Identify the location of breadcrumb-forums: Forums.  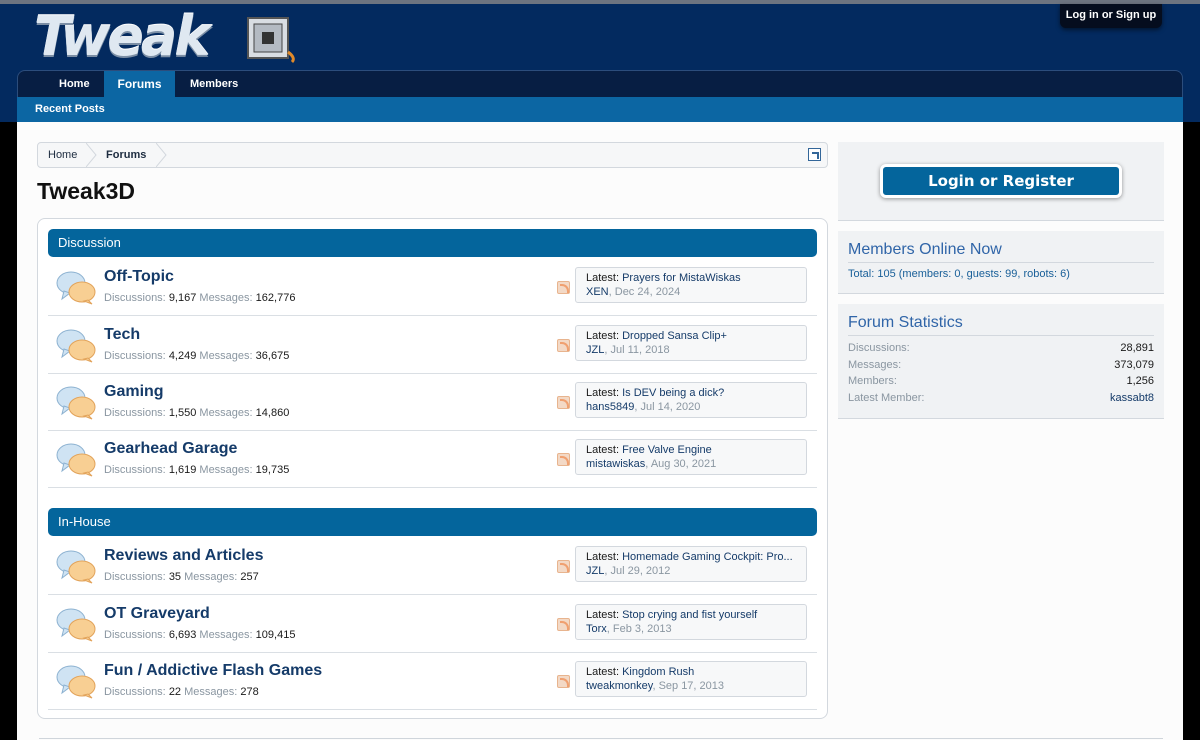
(126, 155).